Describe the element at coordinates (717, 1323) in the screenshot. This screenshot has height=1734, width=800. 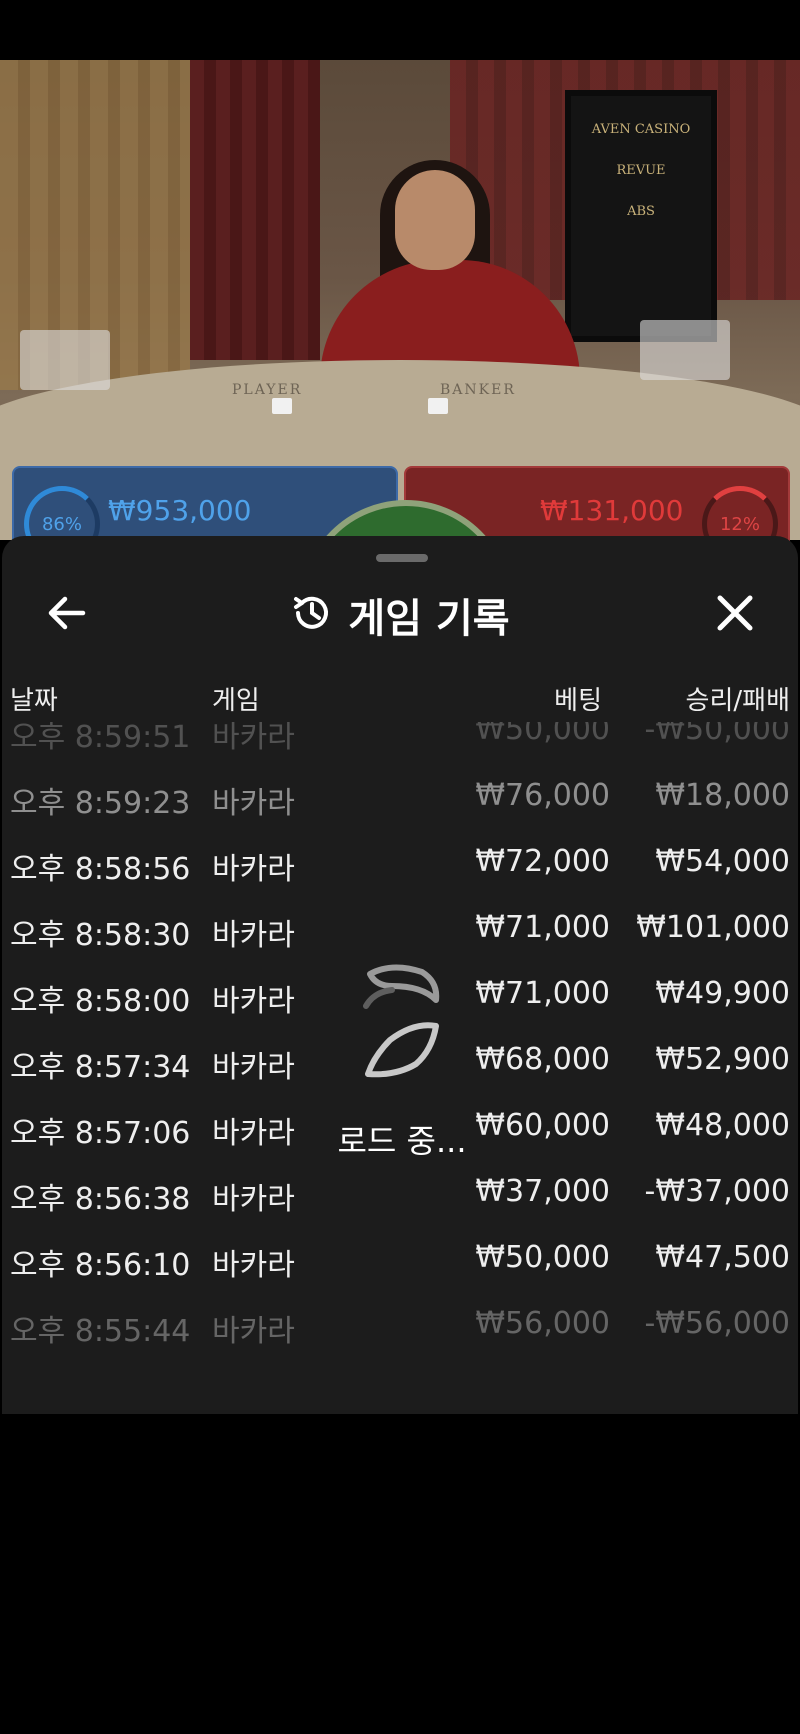
I see `history-row-winloss: -₩56,000` at that location.